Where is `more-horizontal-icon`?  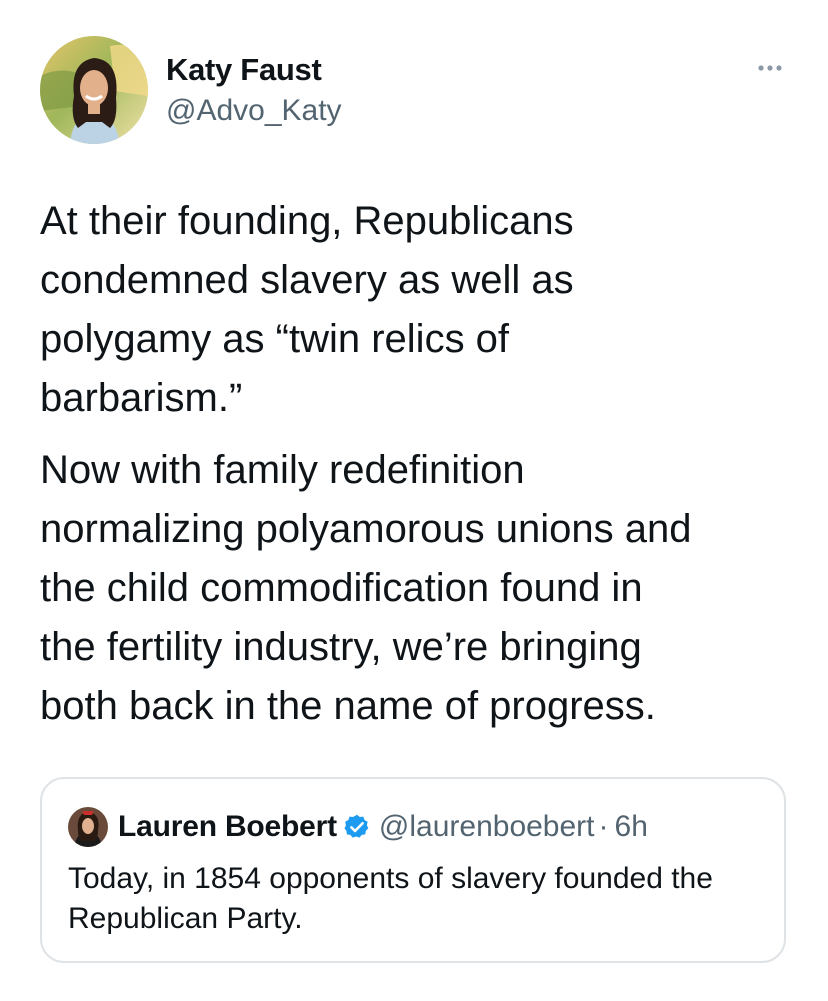
more-horizontal-icon is located at coordinates (770, 68).